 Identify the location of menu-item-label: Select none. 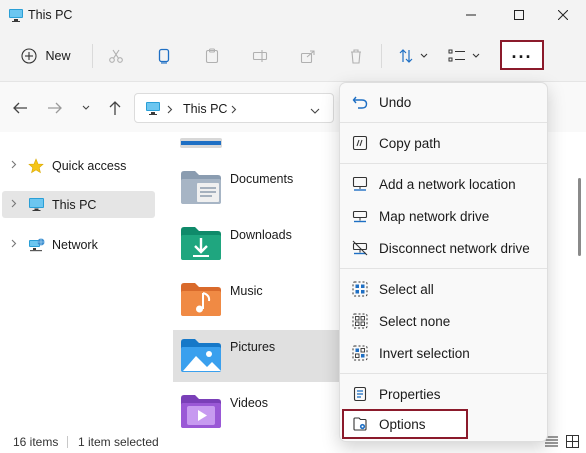
(415, 321).